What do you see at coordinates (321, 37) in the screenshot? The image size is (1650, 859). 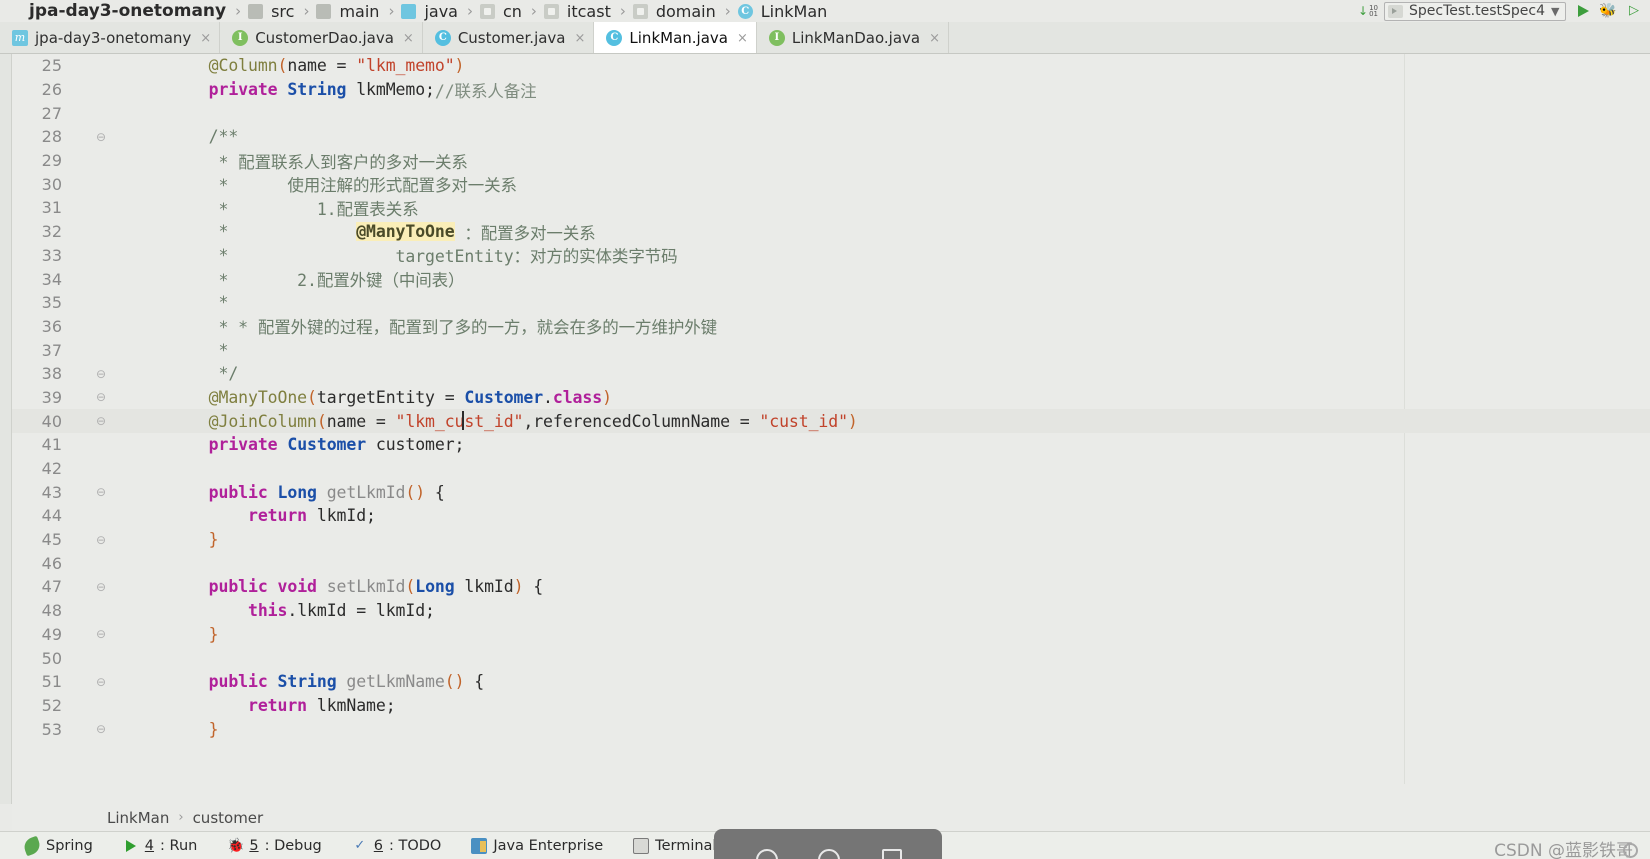 I see `editor-tab-customerdao-java: I CustomerDao.java ×` at bounding box center [321, 37].